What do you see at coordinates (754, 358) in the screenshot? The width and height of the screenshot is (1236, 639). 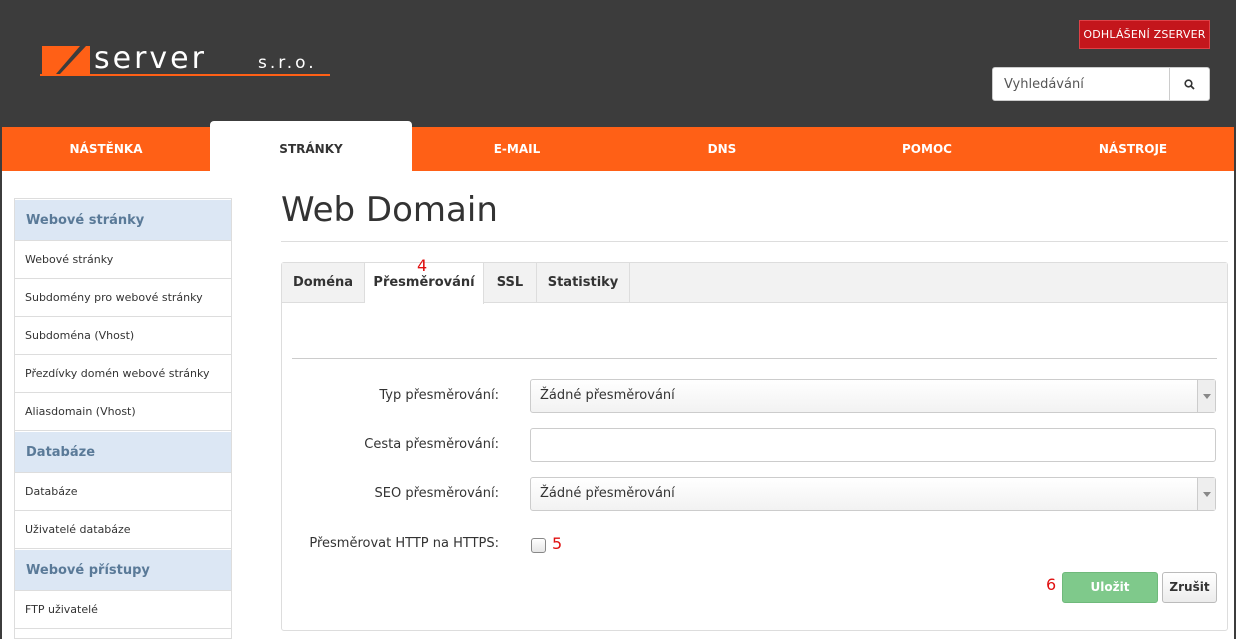 I see `form-separator` at bounding box center [754, 358].